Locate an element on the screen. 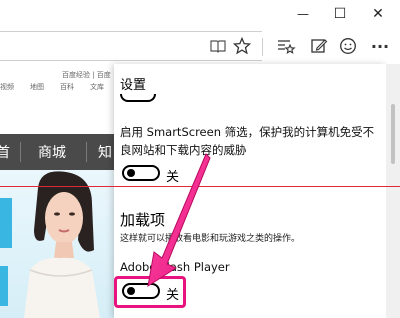  banner-photo is located at coordinates (57, 244).